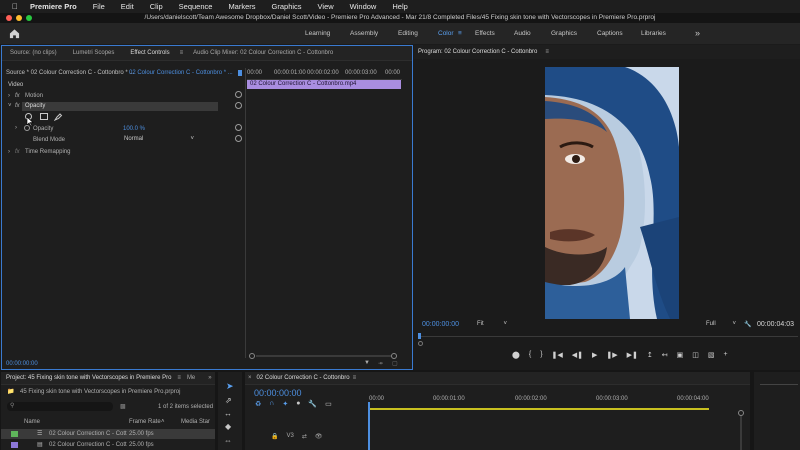 This screenshot has width=800, height=450. Describe the element at coordinates (557, 355) in the screenshot. I see `go-to-in-icon: ❚◀` at that location.